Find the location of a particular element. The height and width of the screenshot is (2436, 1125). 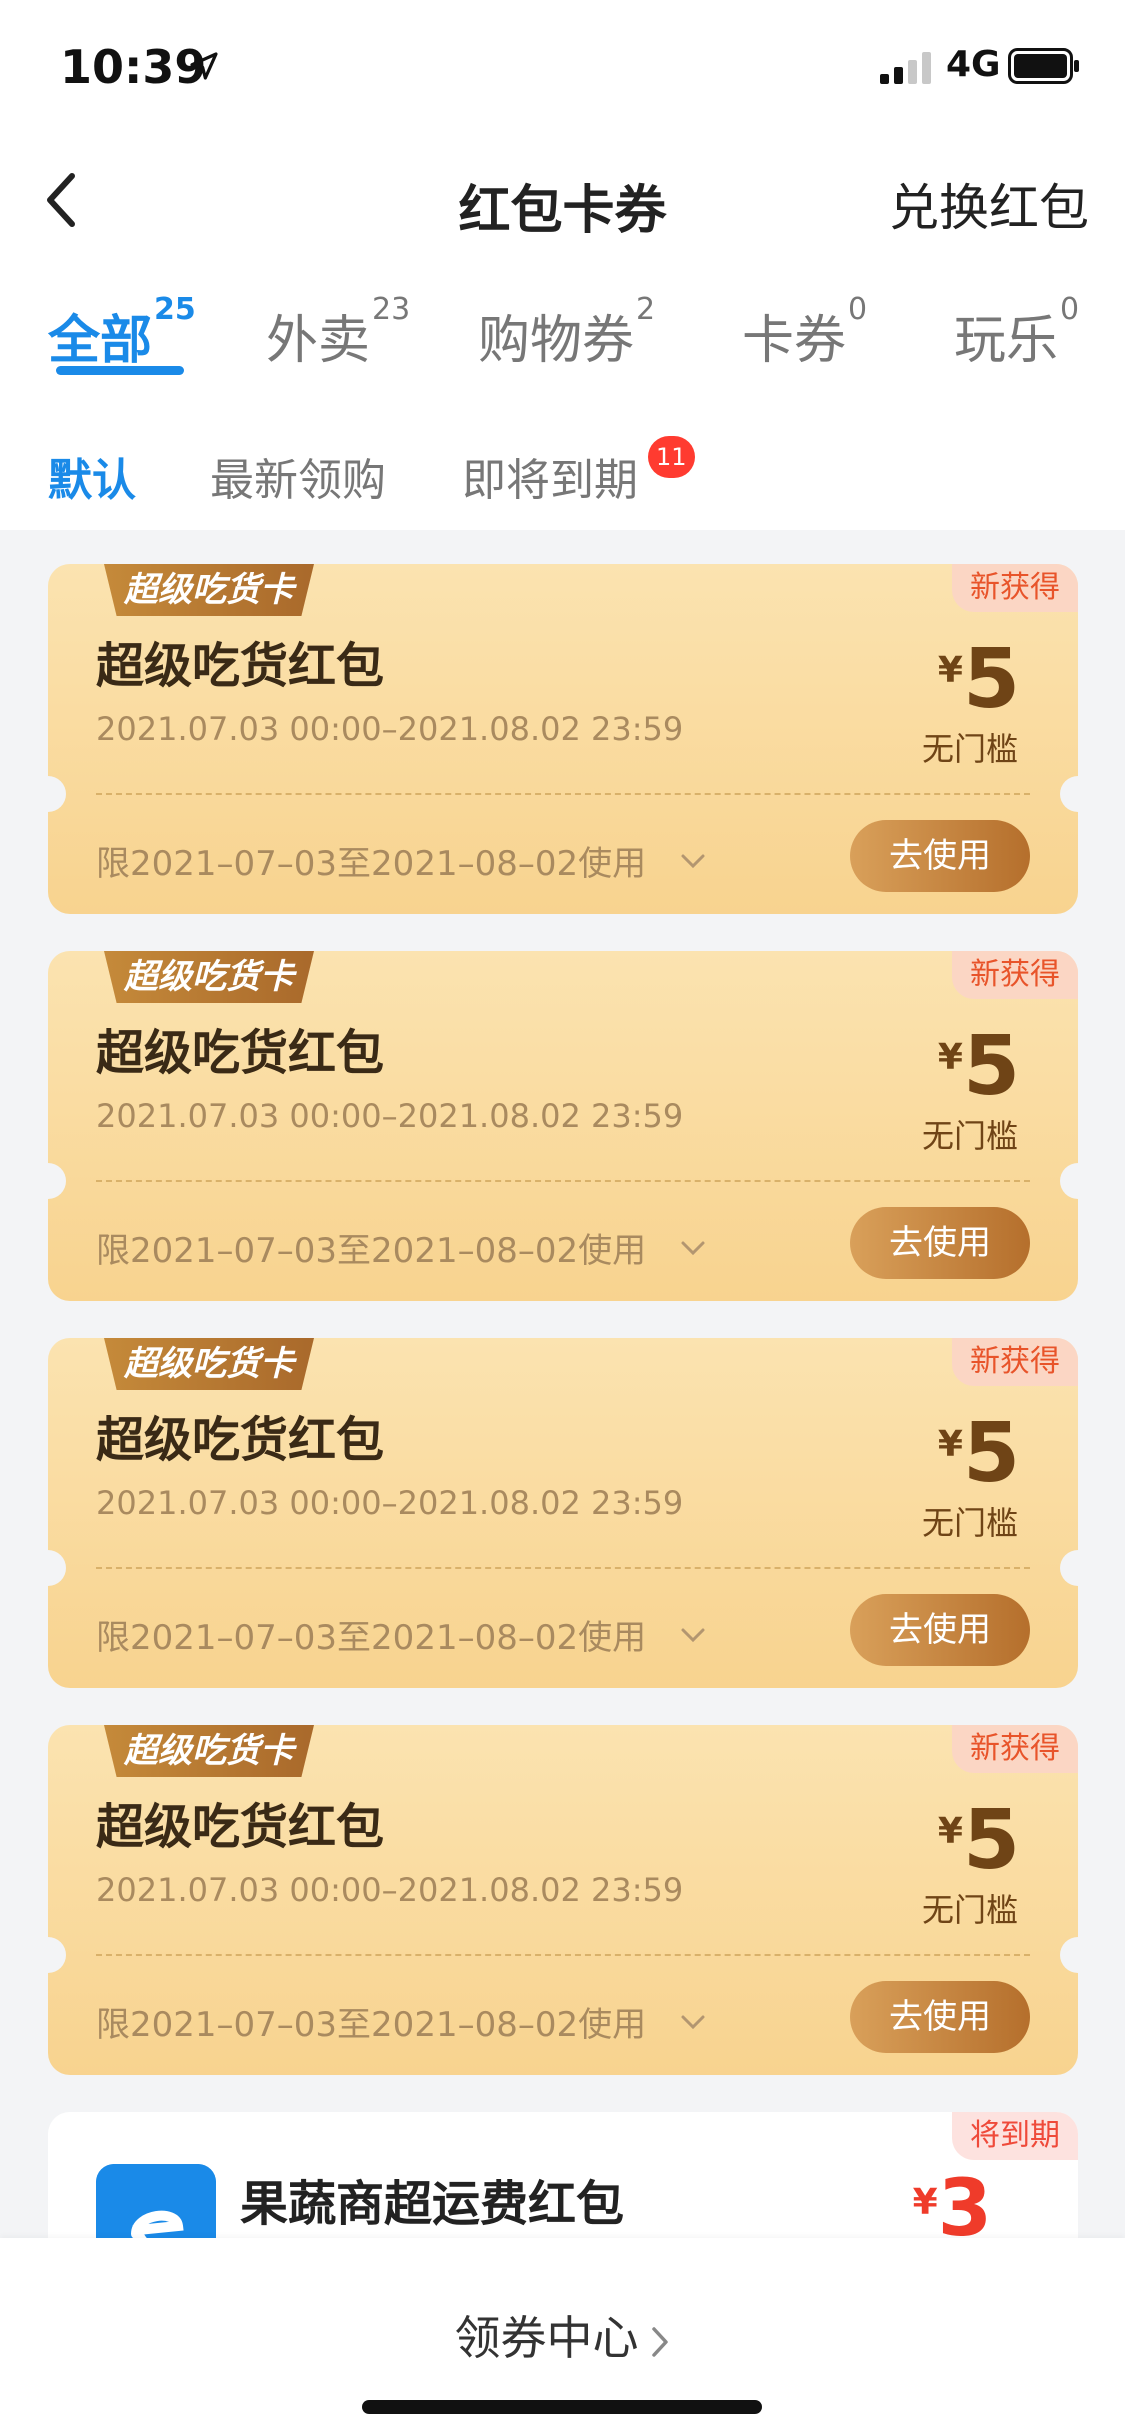

category-tabs: 全部25 外卖23 购物券2 卡券0 玩乐0 is located at coordinates (562, 333).